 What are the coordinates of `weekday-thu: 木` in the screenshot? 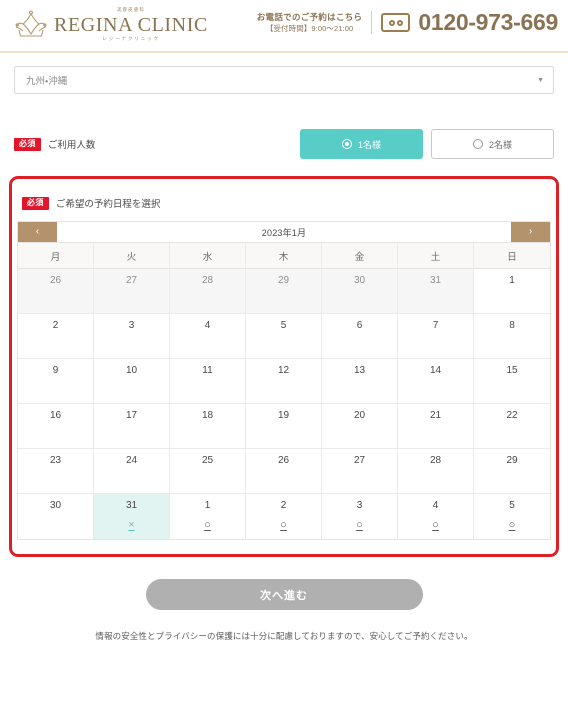 It's located at (284, 255).